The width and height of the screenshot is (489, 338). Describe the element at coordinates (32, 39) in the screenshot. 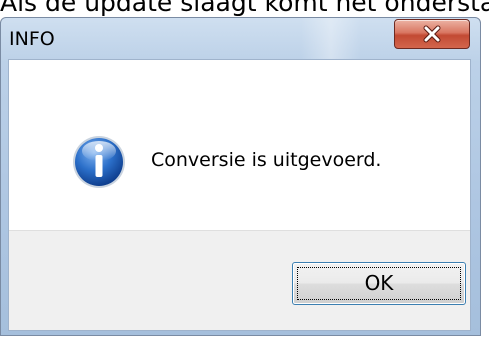

I see `dialog-title: INFO` at that location.